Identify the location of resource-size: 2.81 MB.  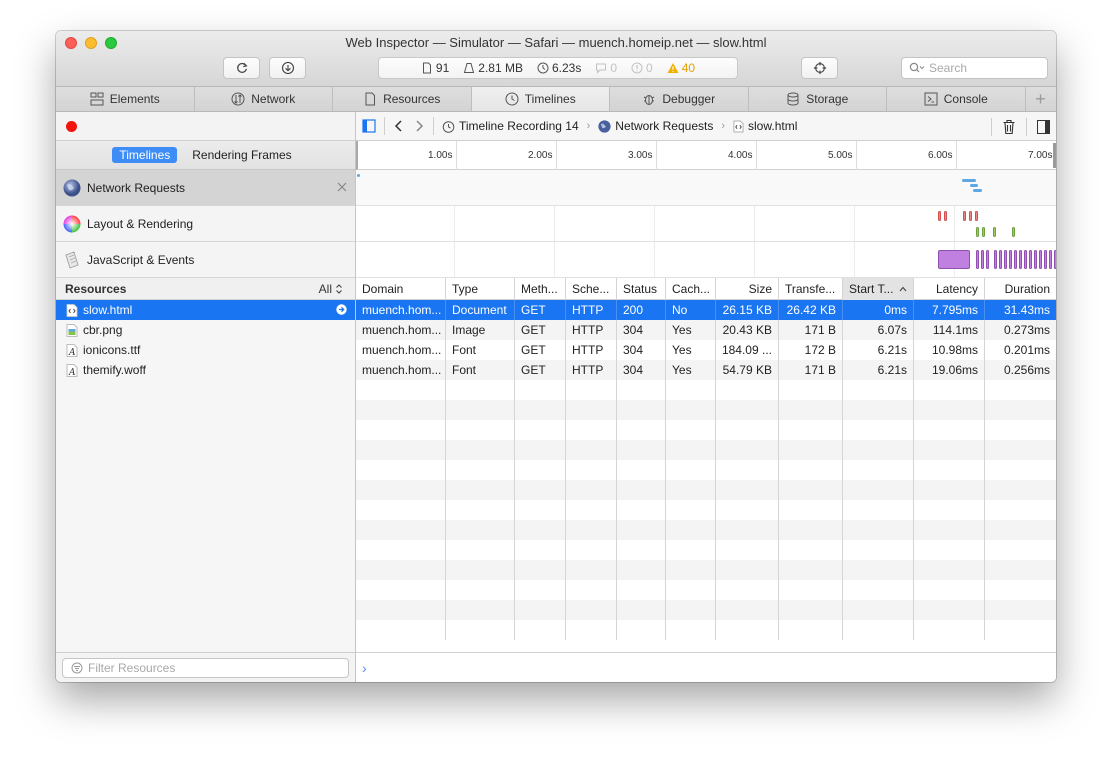
(493, 68).